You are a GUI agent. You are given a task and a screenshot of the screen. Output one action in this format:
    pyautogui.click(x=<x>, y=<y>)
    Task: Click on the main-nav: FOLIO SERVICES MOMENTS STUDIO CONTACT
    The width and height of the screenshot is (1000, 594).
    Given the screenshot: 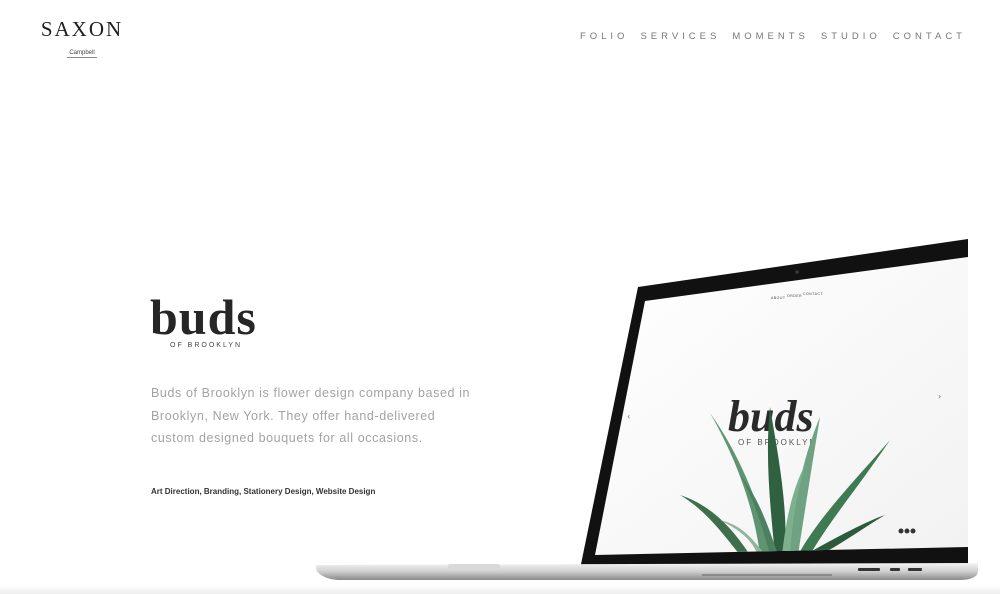 What is the action you would take?
    pyautogui.click(x=773, y=36)
    